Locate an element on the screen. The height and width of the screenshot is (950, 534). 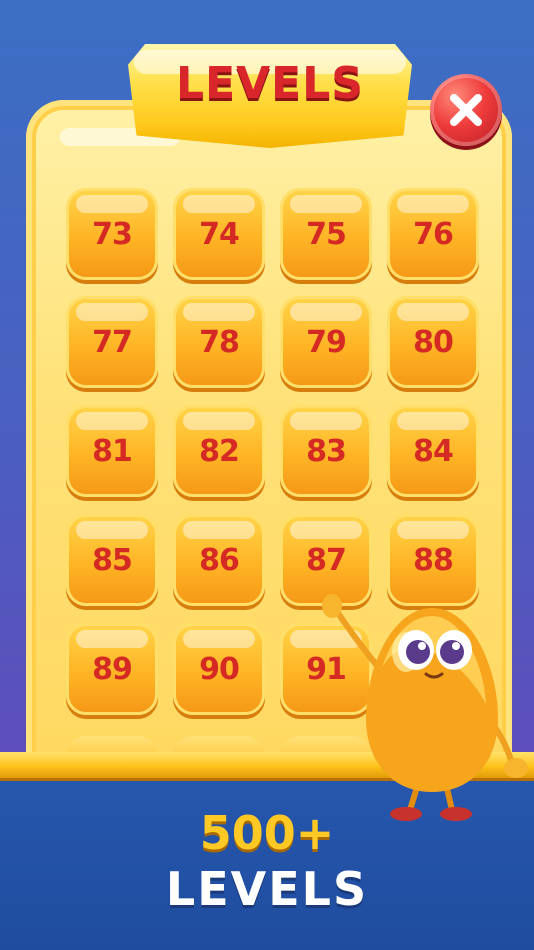
level-tile: 78 is located at coordinates (219, 342).